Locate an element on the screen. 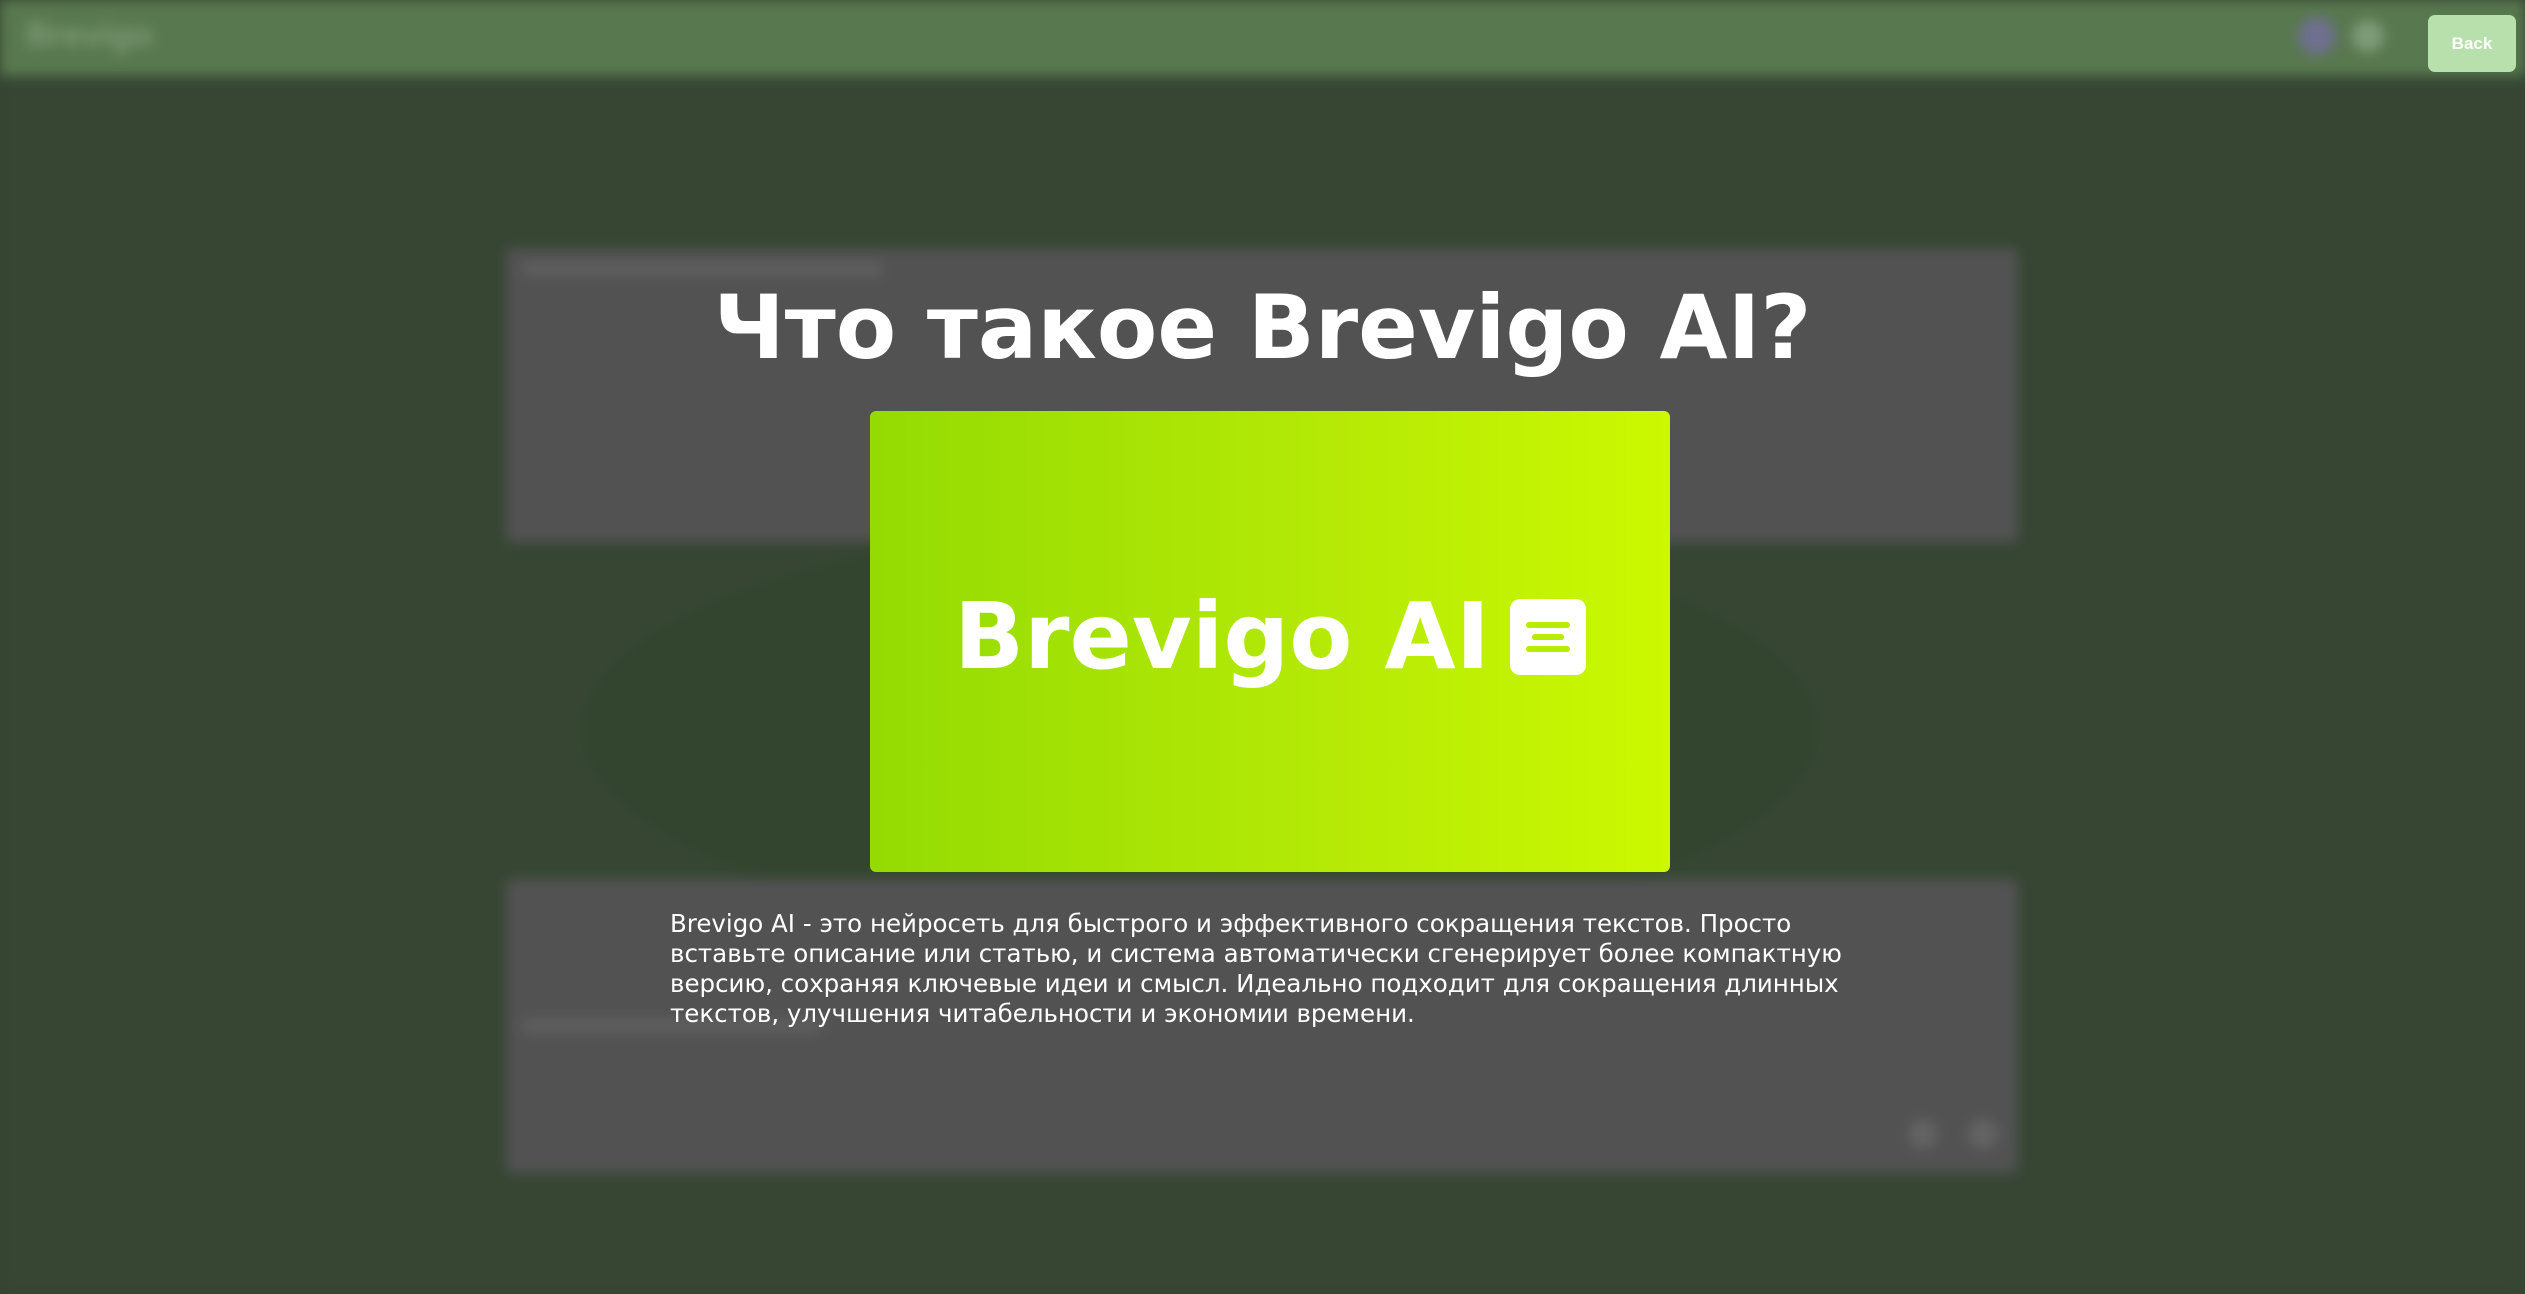 Image resolution: width=2525 pixels, height=1294 pixels. back-button: Back is located at coordinates (2472, 43).